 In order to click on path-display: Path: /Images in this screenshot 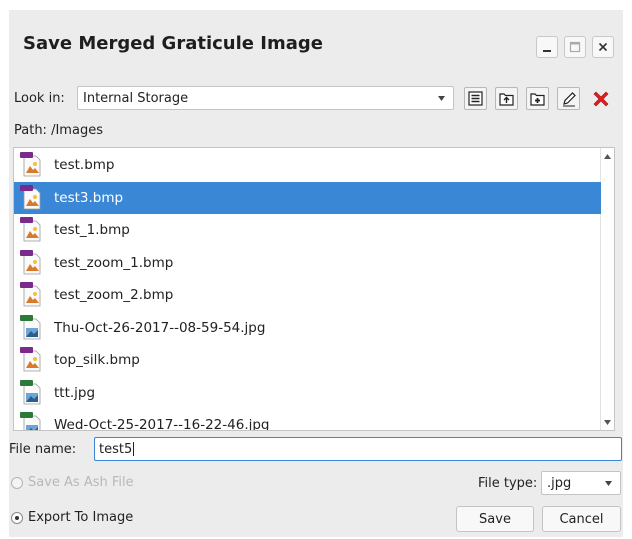, I will do `click(58, 130)`.